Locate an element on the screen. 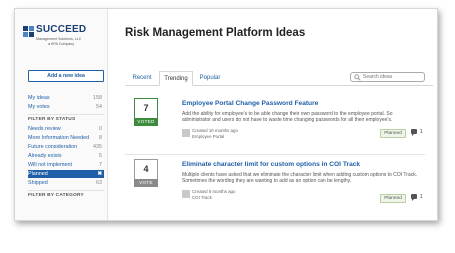 The height and width of the screenshot is (253, 455). status-filter-label: Will not implement is located at coordinates (50, 165).